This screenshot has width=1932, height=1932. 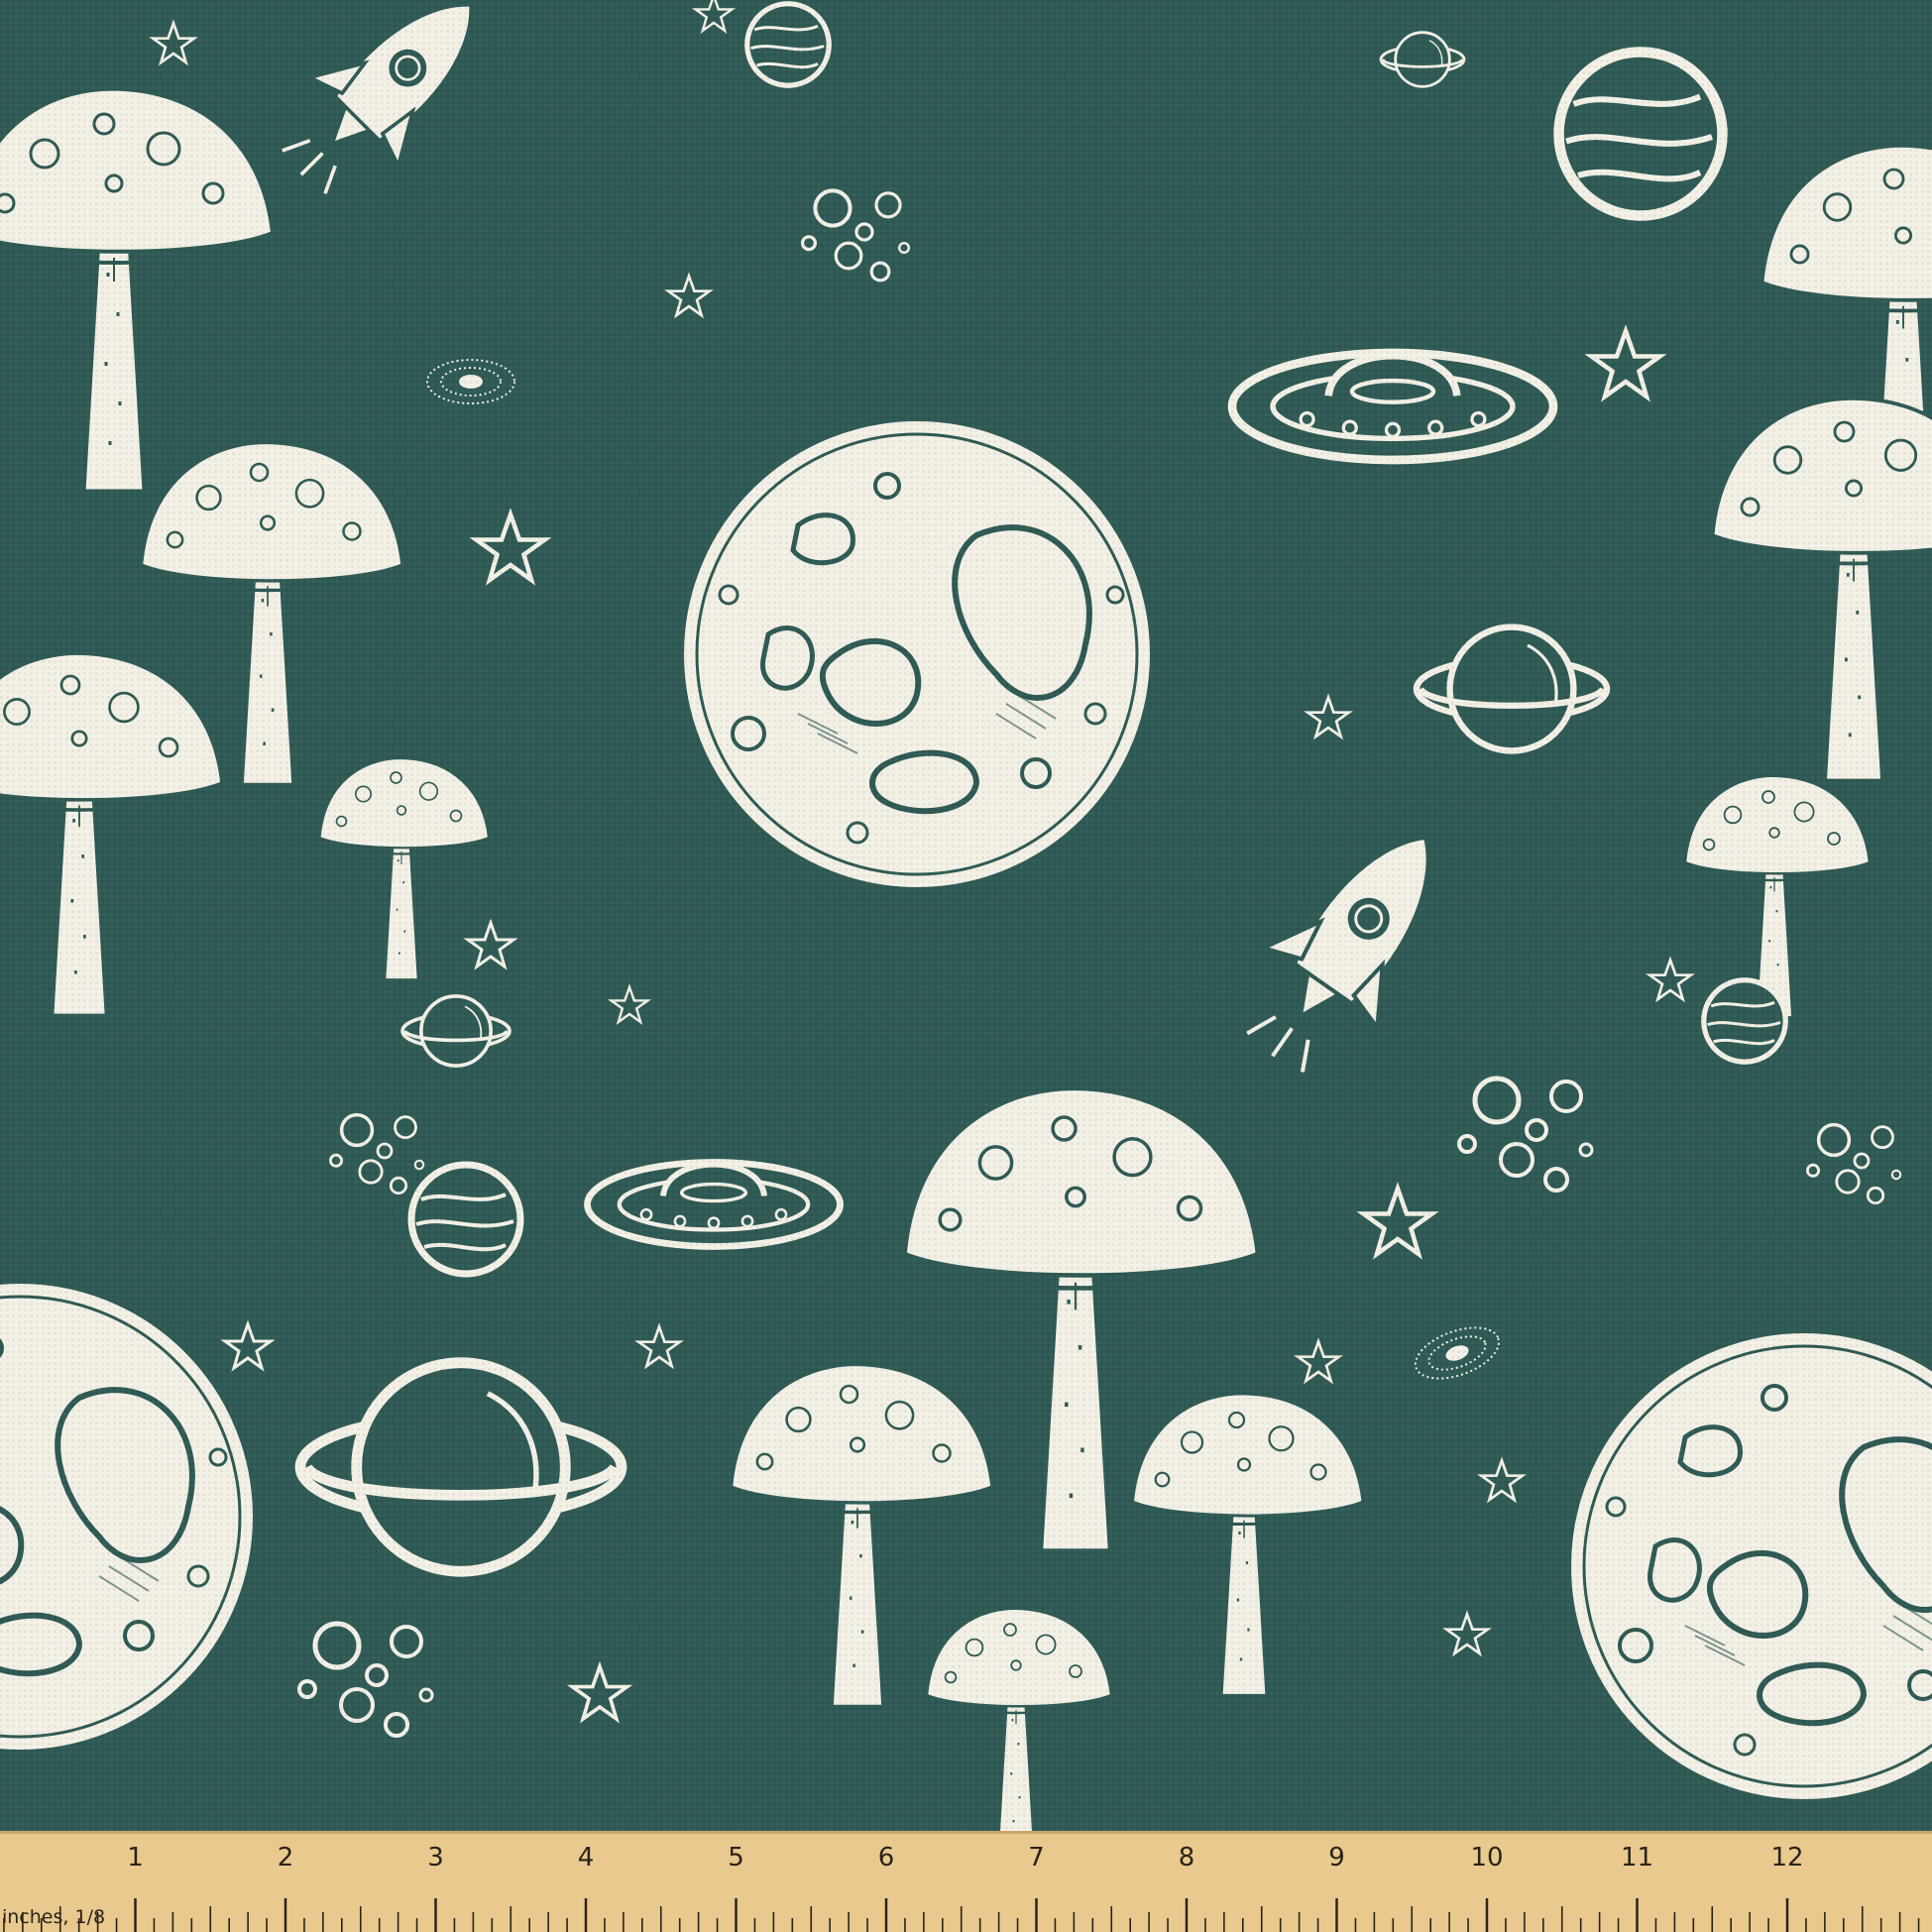 What do you see at coordinates (1486, 1858) in the screenshot?
I see `ruler-number: 10` at bounding box center [1486, 1858].